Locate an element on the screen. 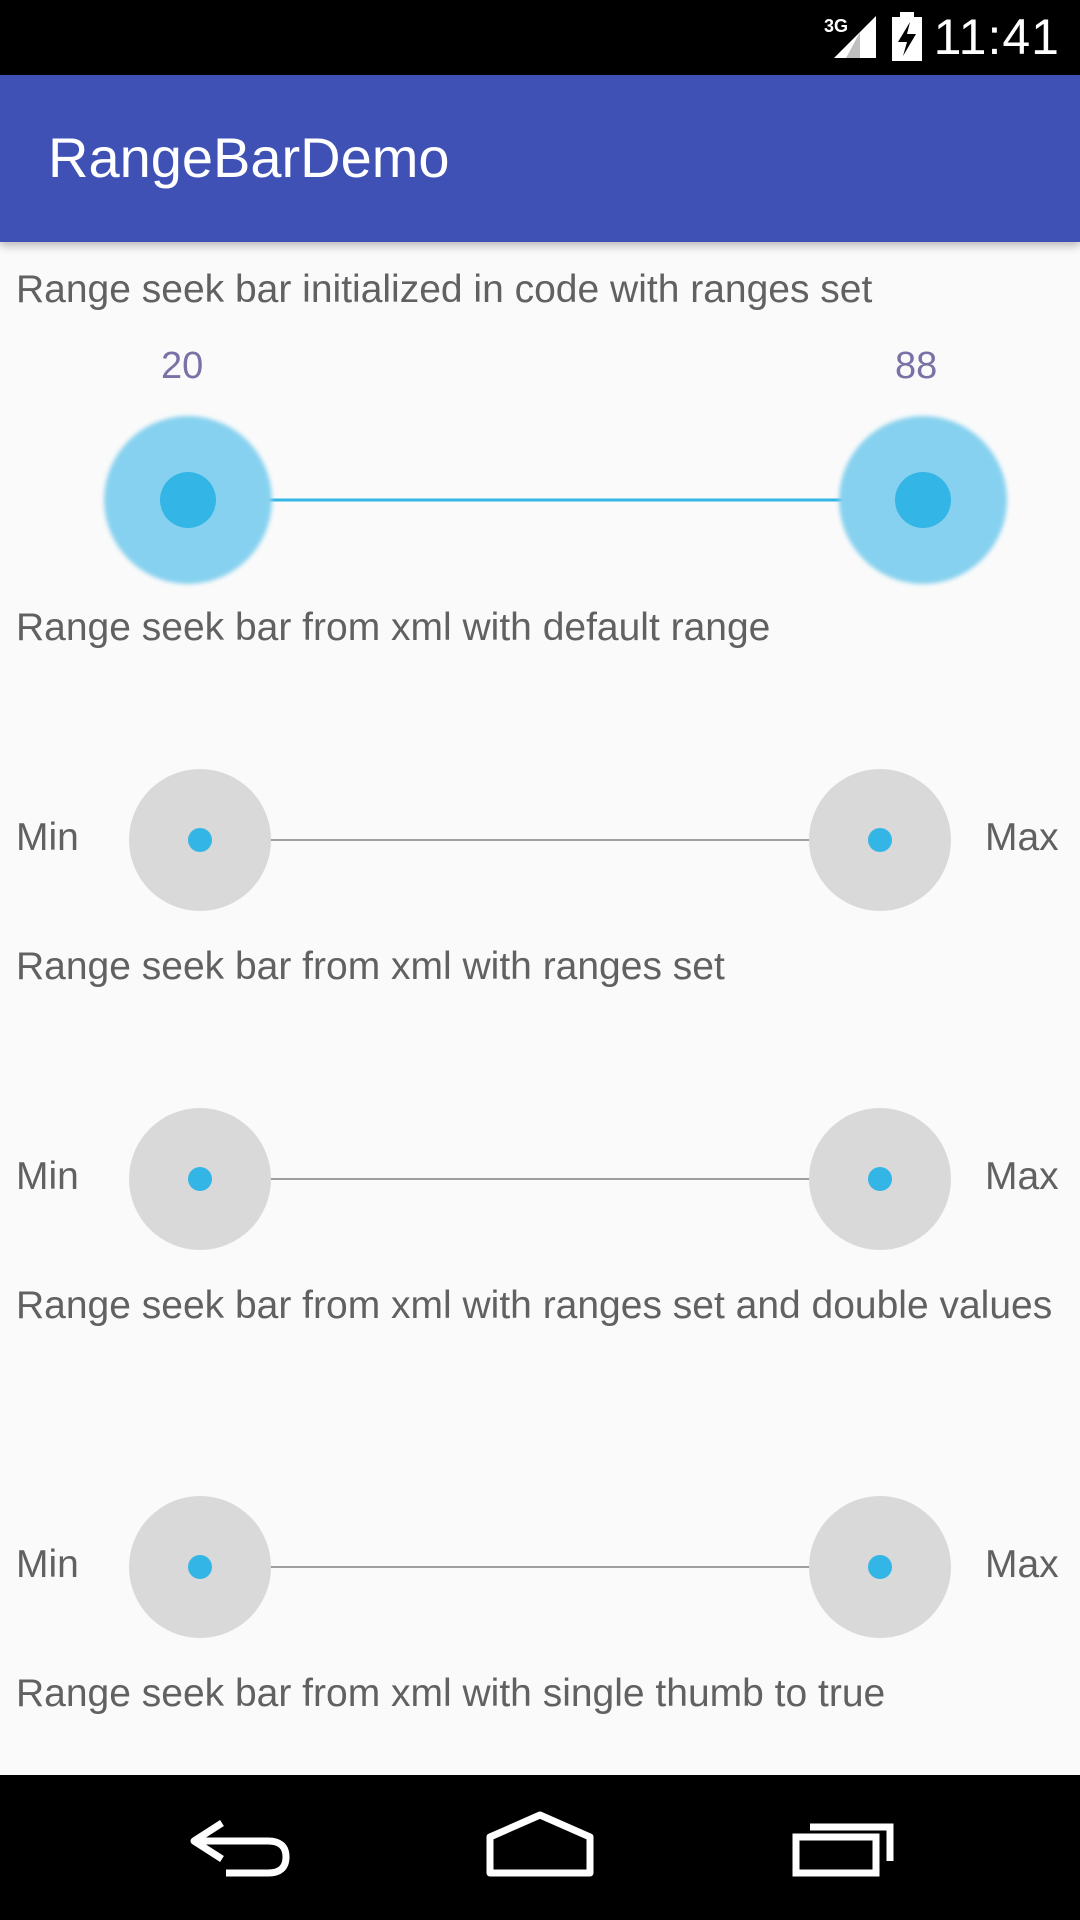 This screenshot has width=1080, height=1920. app-title: RangeBarDemo is located at coordinates (249, 157).